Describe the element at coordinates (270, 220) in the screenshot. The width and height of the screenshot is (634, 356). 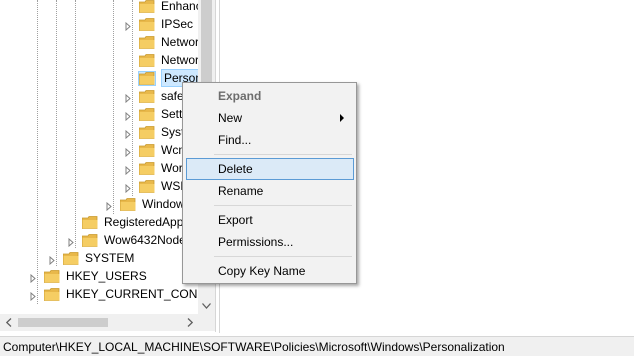
I see `menu-item-export: Export` at that location.